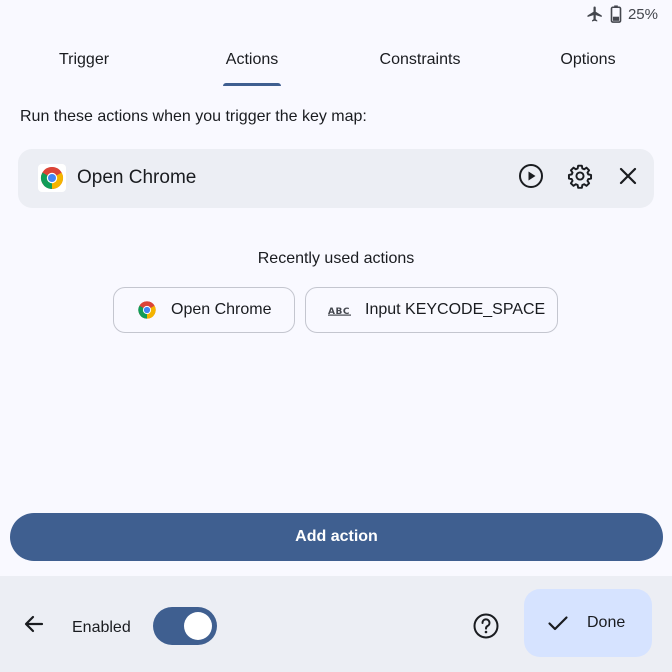 The image size is (672, 672). I want to click on help-button, so click(486, 628).